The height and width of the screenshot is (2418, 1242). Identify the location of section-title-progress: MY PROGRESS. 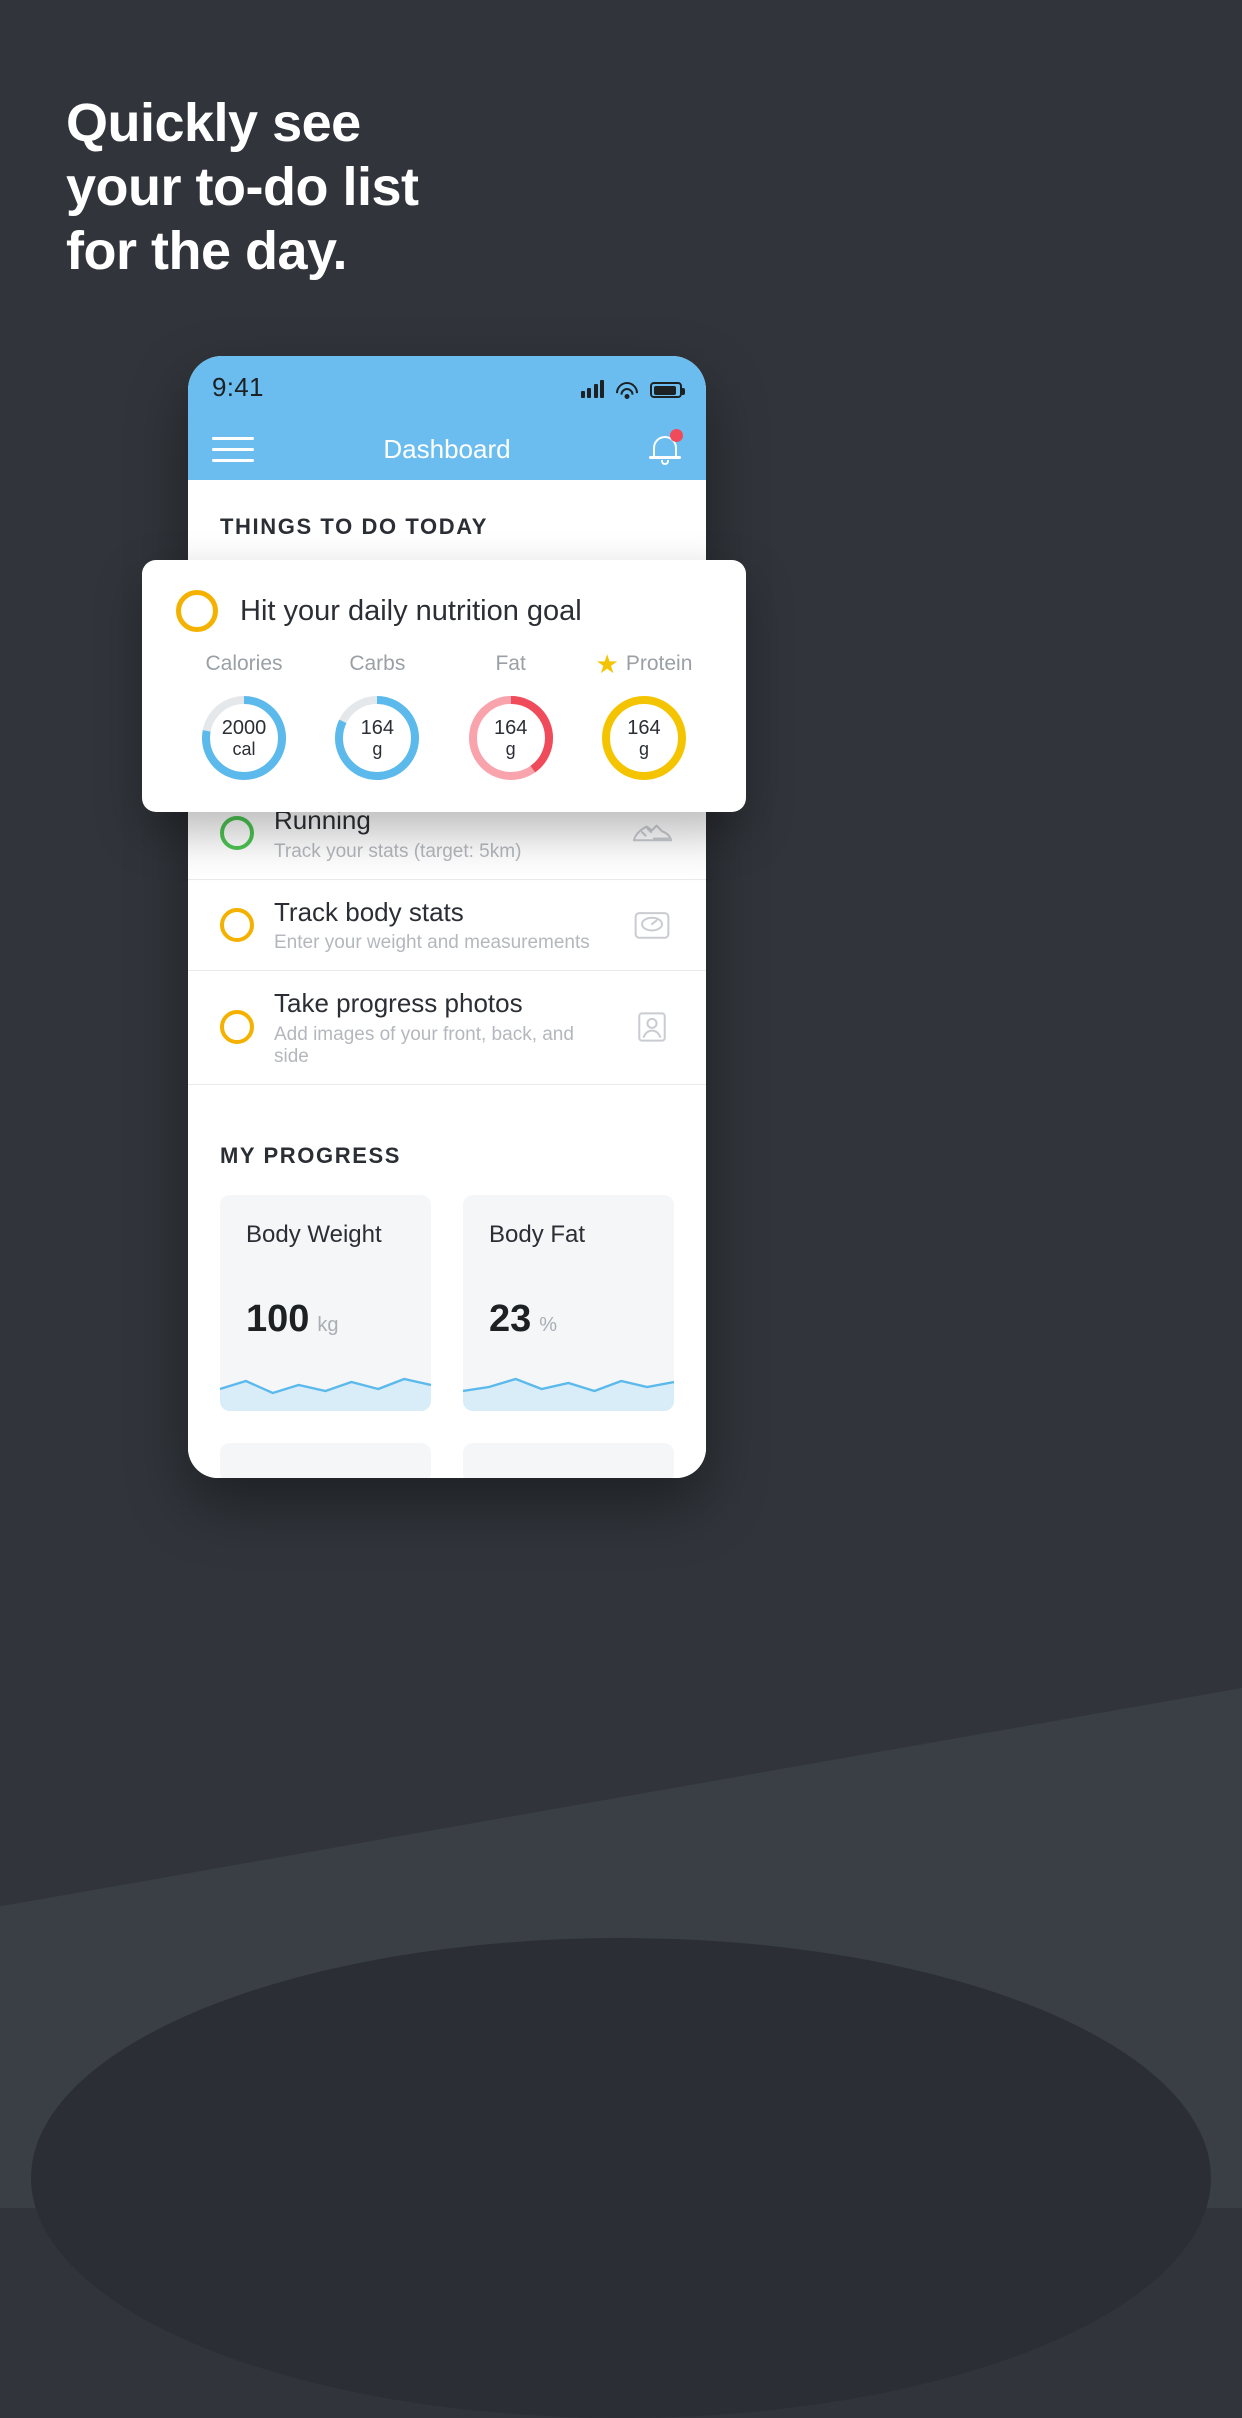
(311, 1155).